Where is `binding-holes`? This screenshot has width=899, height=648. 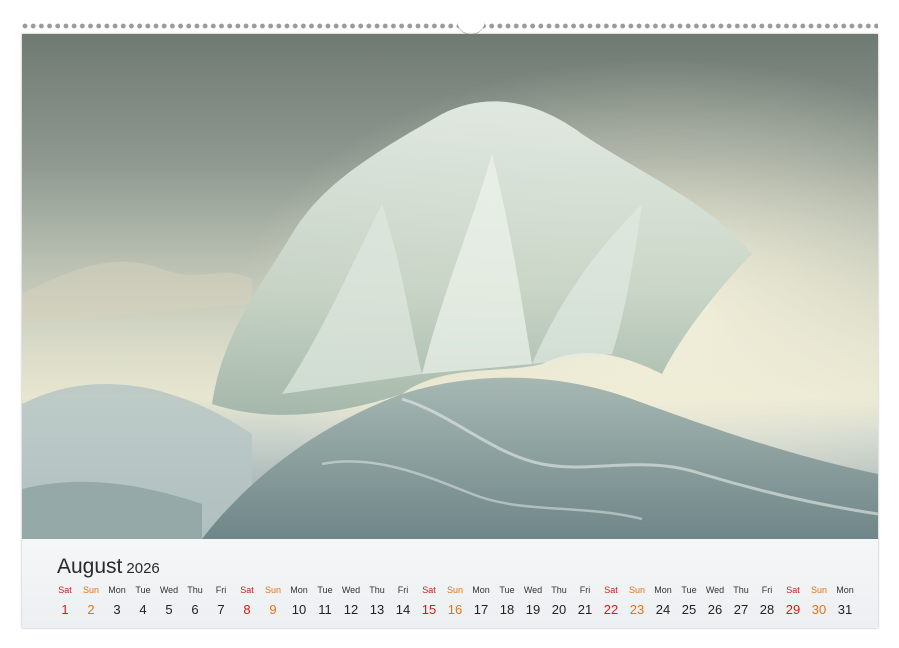 binding-holes is located at coordinates (450, 26).